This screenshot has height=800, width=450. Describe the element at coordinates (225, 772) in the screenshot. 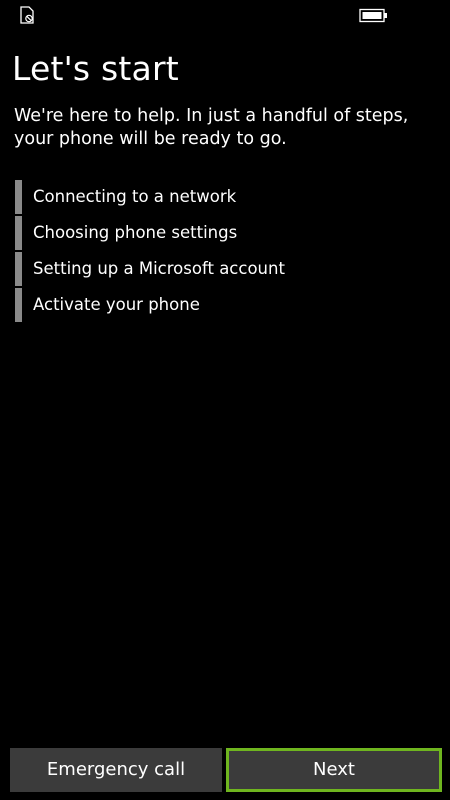

I see `bottom-button-bar: Emergency call Next` at that location.